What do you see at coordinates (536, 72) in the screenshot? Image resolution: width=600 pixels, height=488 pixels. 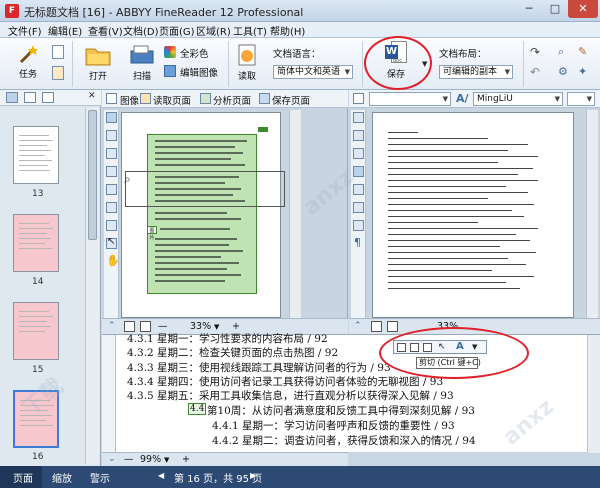 I see `undo-icon: ↶` at bounding box center [536, 72].